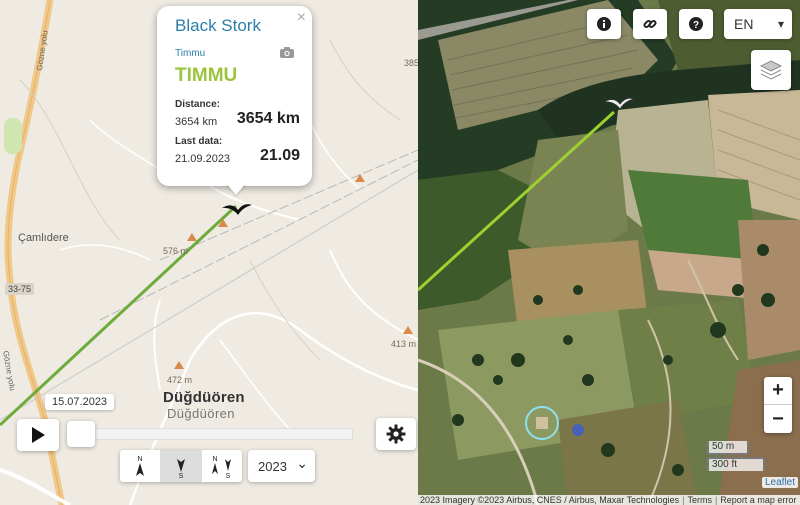  Describe the element at coordinates (302, 462) in the screenshot. I see `chevron-down-icon: ⌄` at that location.